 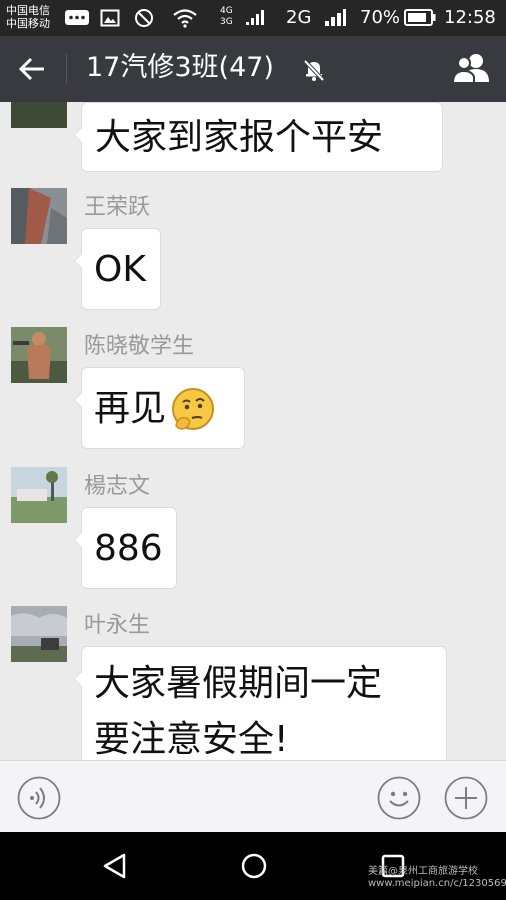 I want to click on watermark-line2: www.meipian.cn/c/1230569, so click(x=437, y=883).